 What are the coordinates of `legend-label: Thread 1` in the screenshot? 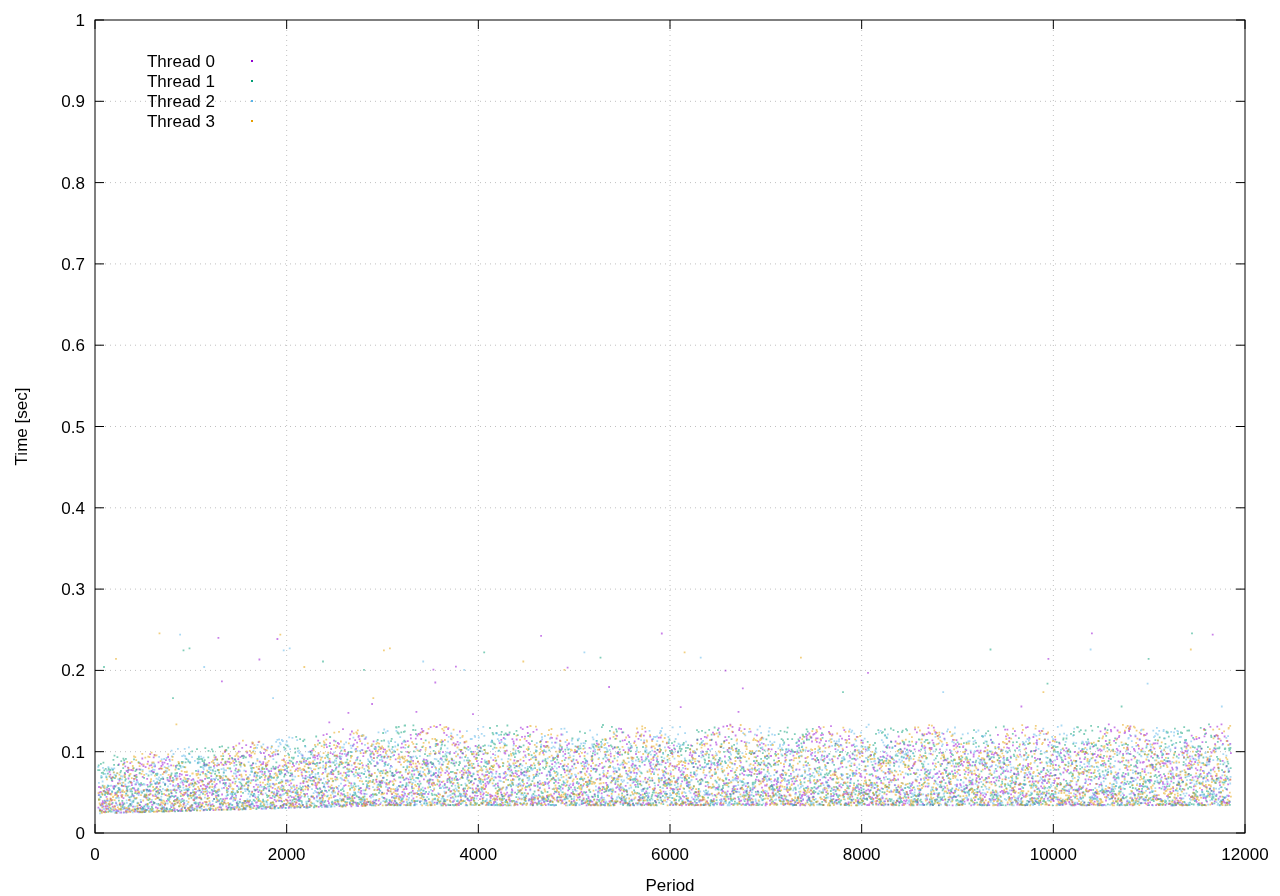 It's located at (180, 81).